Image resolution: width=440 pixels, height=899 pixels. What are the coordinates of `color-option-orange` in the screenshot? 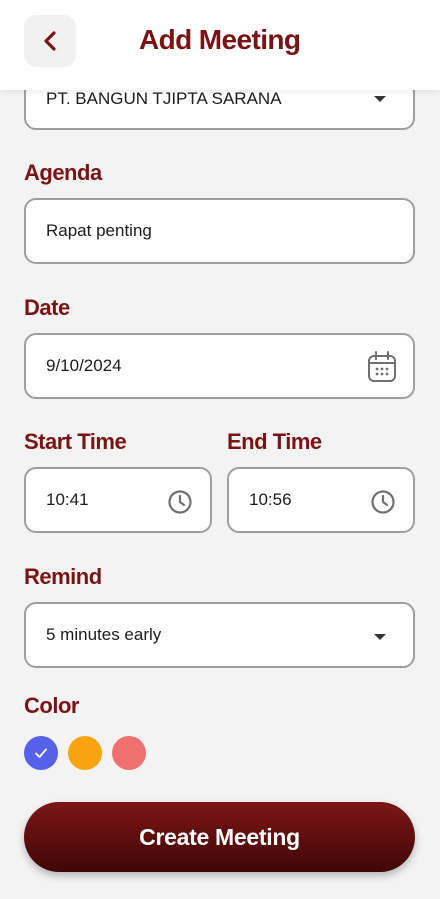 It's located at (85, 753).